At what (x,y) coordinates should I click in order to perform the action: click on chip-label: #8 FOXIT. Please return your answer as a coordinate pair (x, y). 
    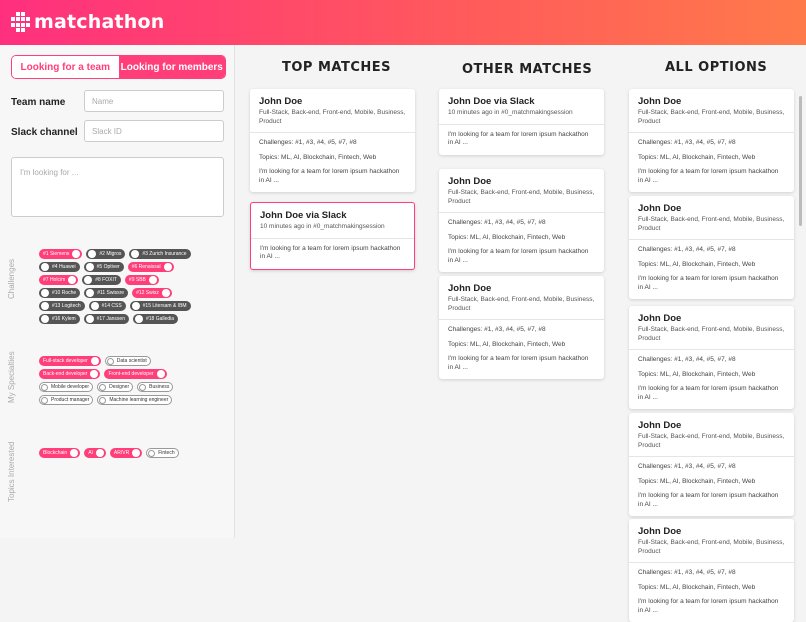
    Looking at the image, I should click on (106, 280).